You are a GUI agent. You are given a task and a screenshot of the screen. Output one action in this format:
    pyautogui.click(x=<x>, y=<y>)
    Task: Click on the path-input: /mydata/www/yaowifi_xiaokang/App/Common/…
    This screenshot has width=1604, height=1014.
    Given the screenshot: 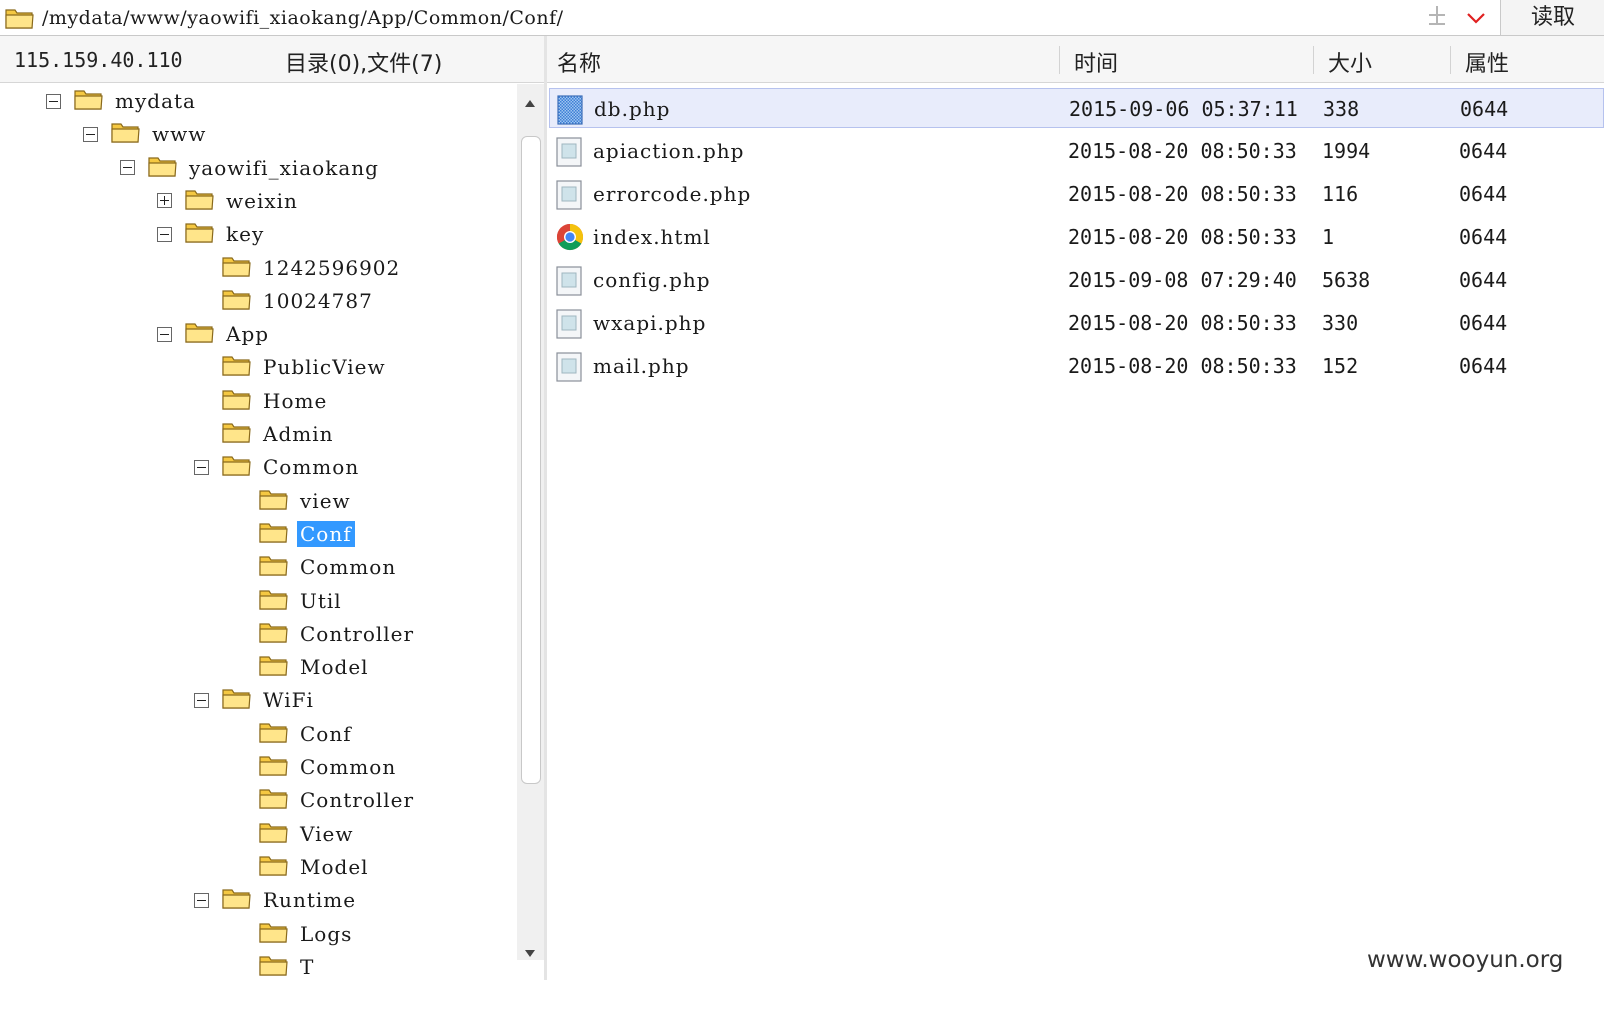 What is the action you would take?
    pyautogui.click(x=303, y=18)
    